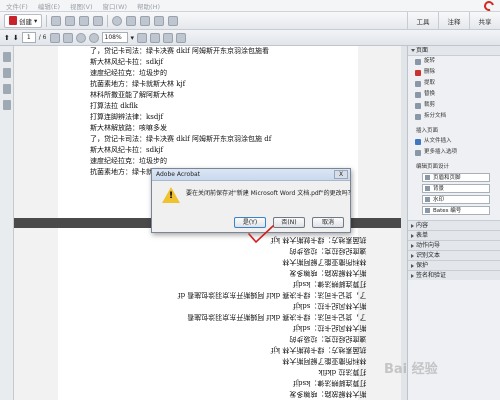 This screenshot has height=400, width=500. What do you see at coordinates (454, 141) in the screenshot?
I see `insert-from-file-item: 从文件插入` at bounding box center [454, 141].